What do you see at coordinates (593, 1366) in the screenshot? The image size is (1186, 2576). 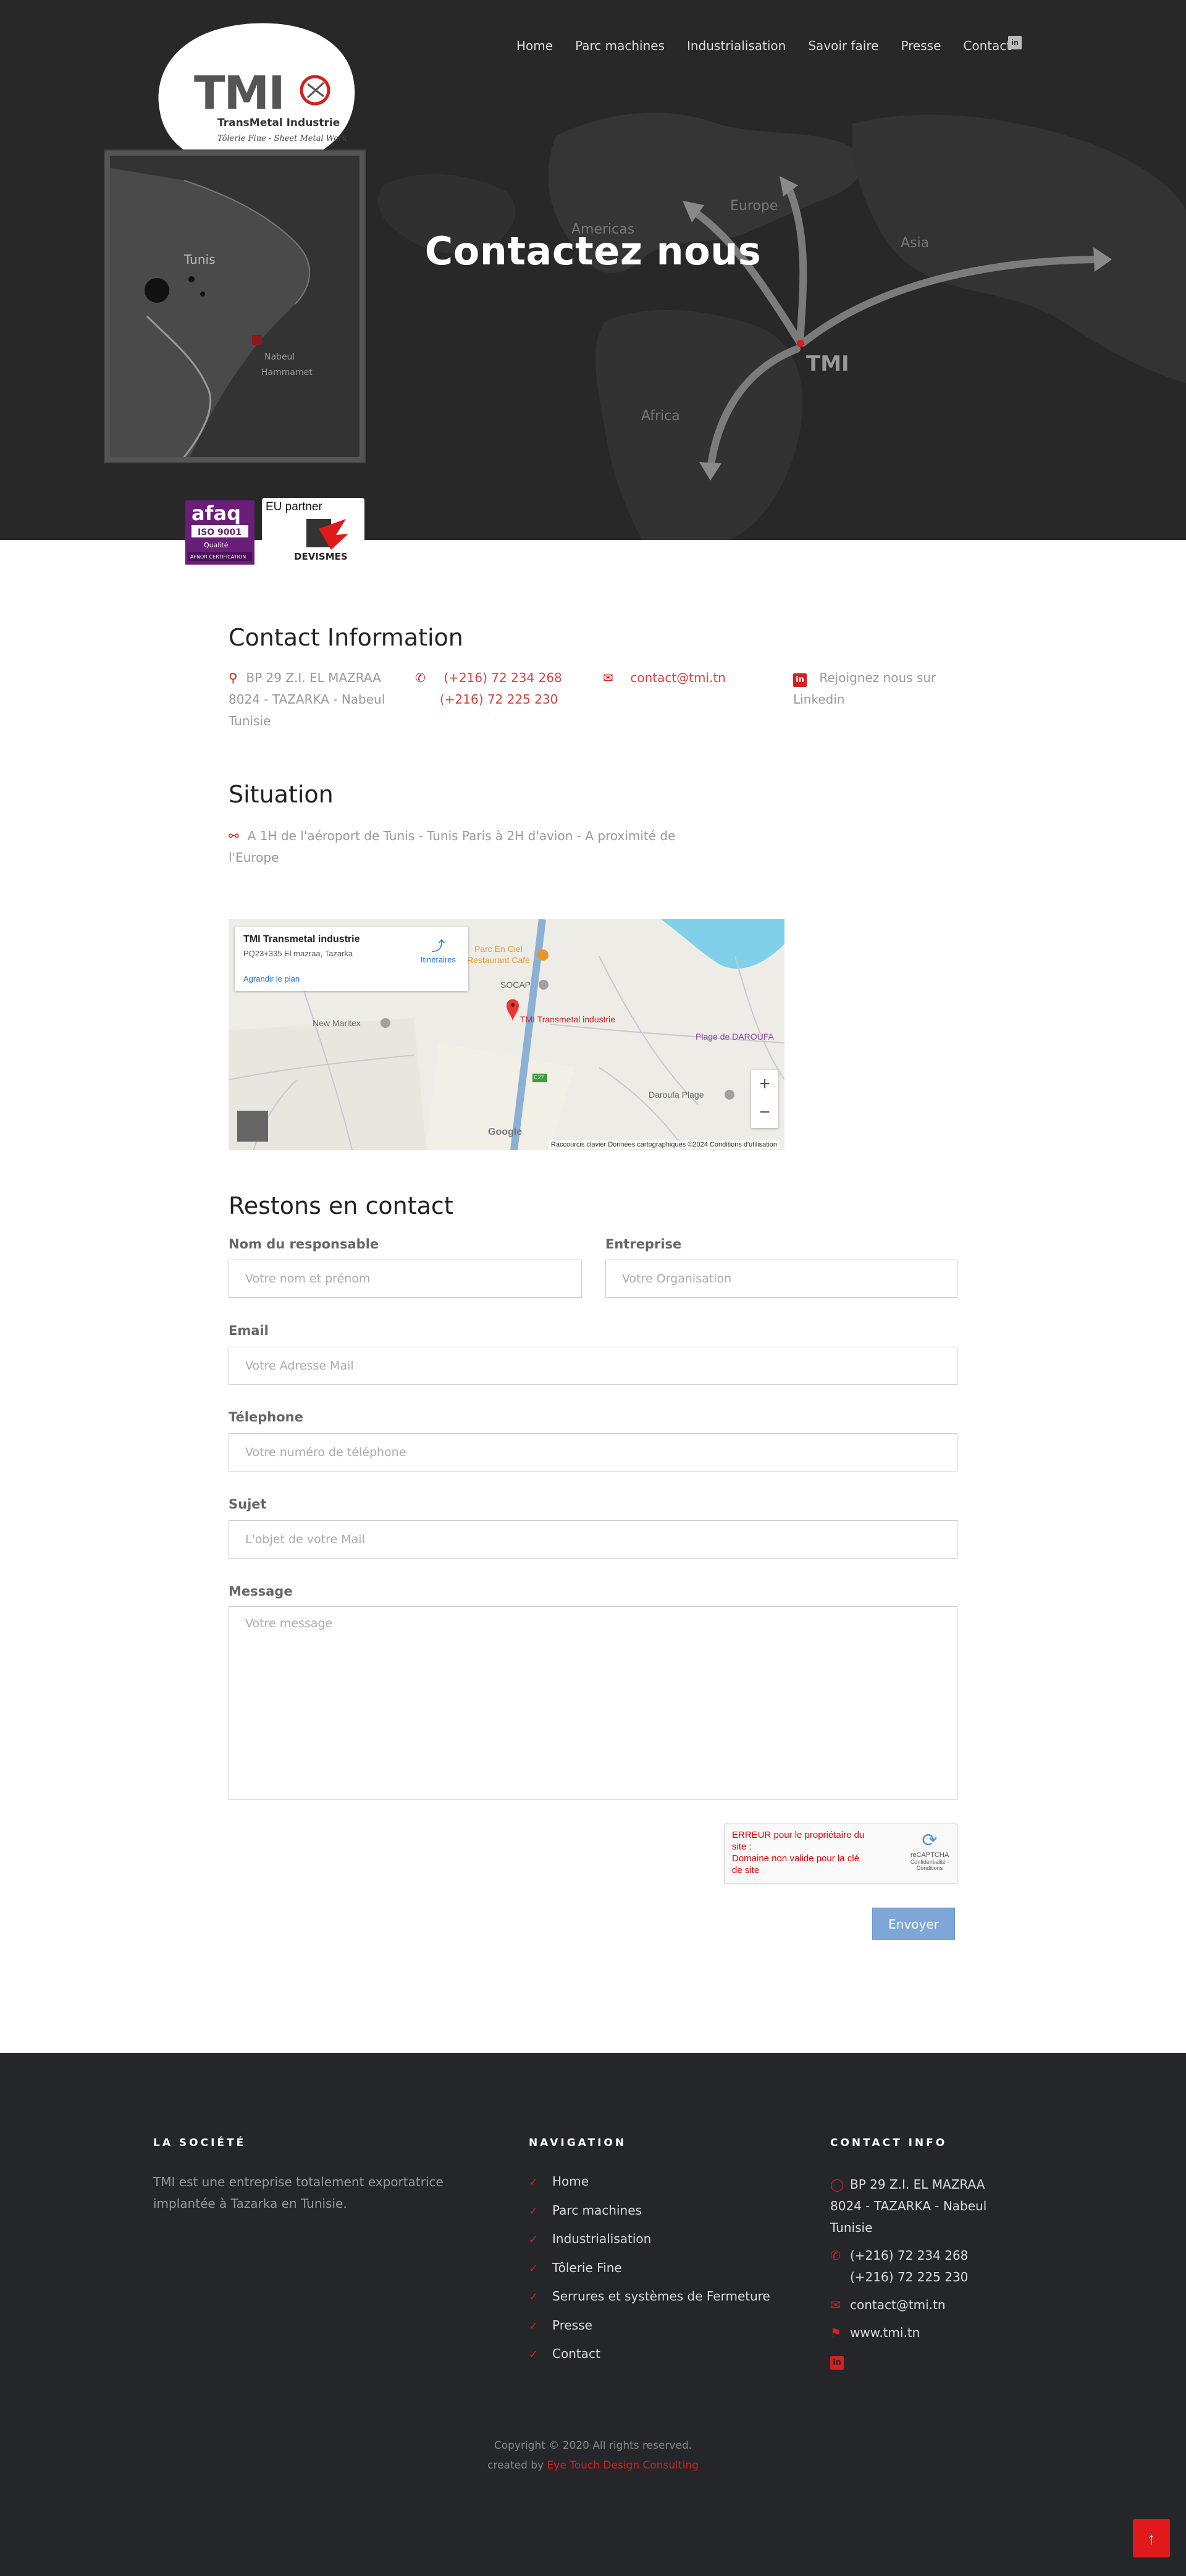 I see `email-input: Votre Adresse Mail` at bounding box center [593, 1366].